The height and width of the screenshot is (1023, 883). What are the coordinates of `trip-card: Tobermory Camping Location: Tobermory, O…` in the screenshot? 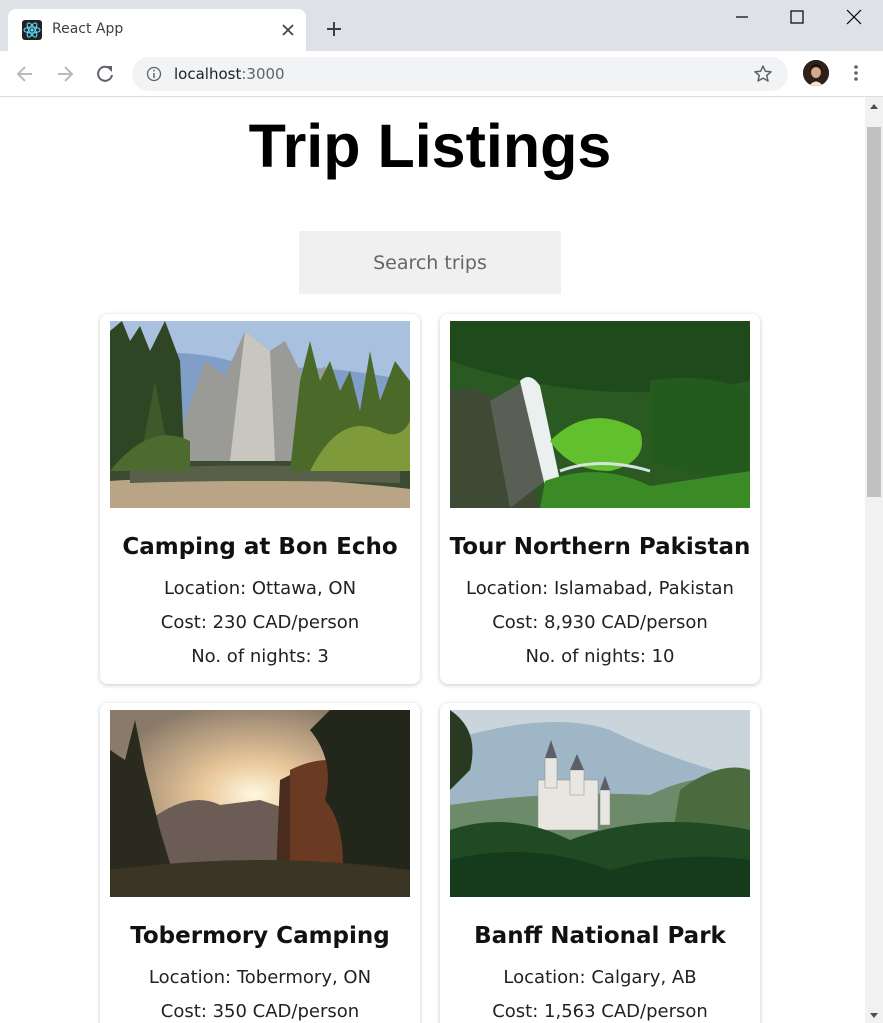 It's located at (260, 863).